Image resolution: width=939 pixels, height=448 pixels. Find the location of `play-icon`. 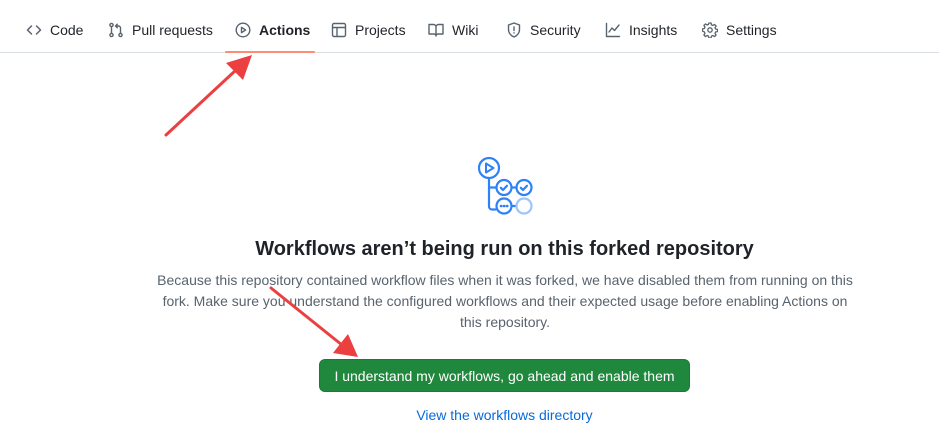

play-icon is located at coordinates (243, 30).